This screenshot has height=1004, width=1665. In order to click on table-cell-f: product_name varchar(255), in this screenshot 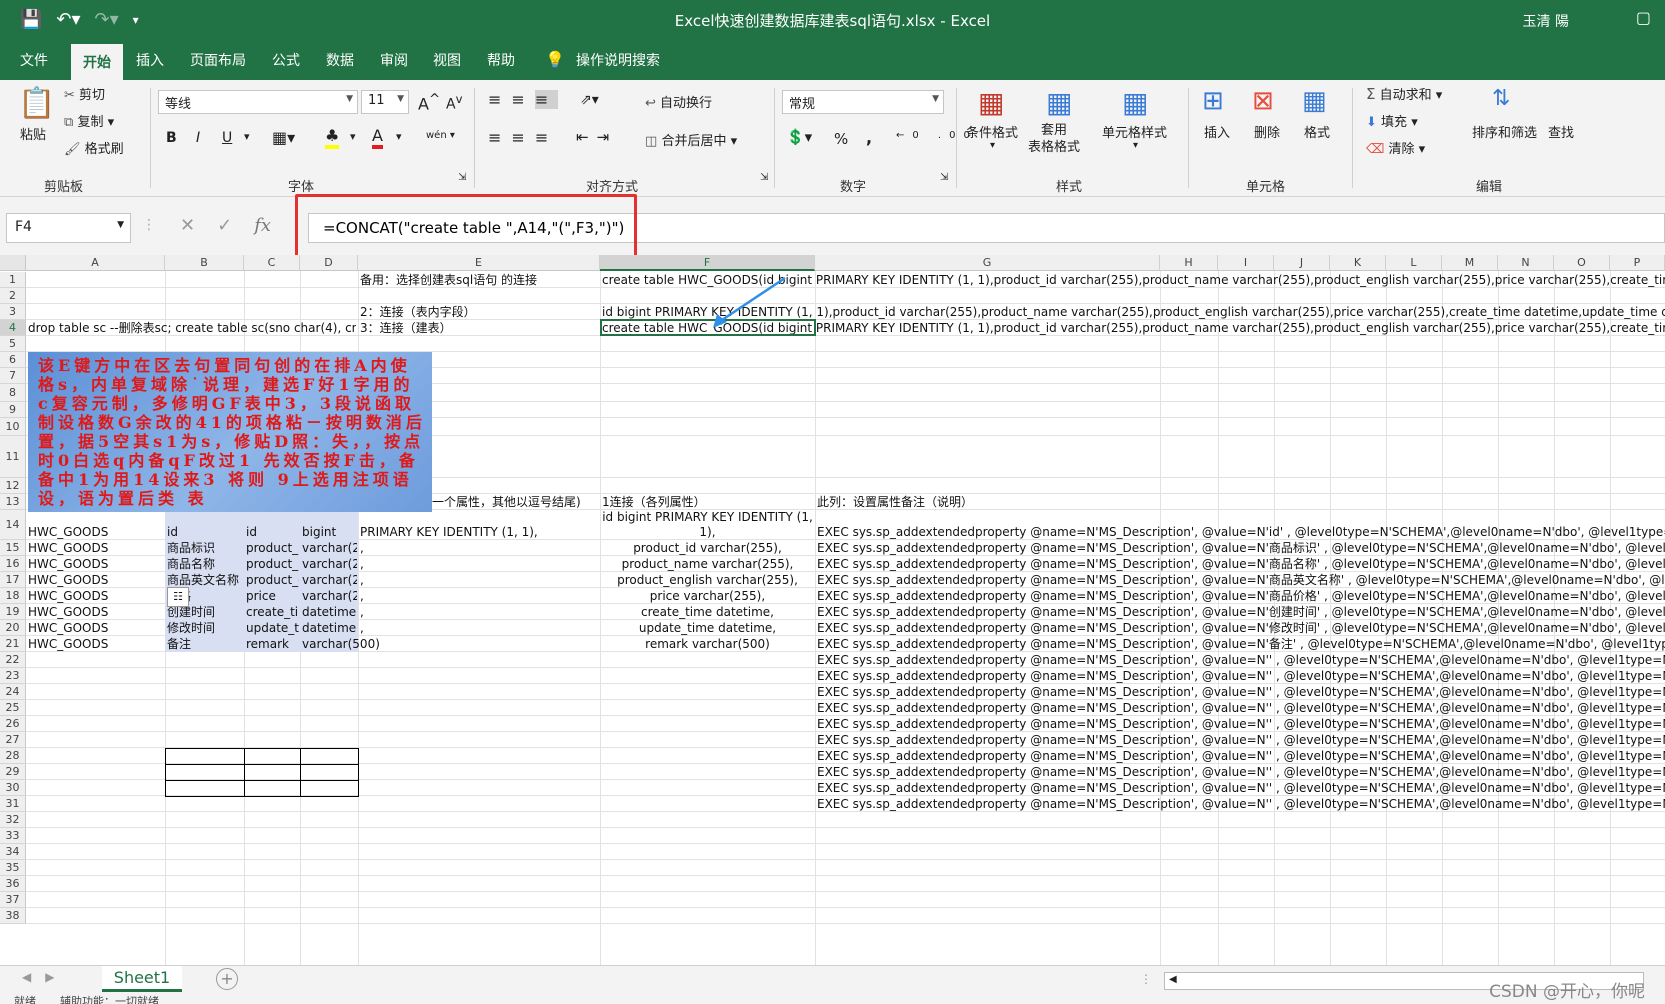, I will do `click(707, 564)`.